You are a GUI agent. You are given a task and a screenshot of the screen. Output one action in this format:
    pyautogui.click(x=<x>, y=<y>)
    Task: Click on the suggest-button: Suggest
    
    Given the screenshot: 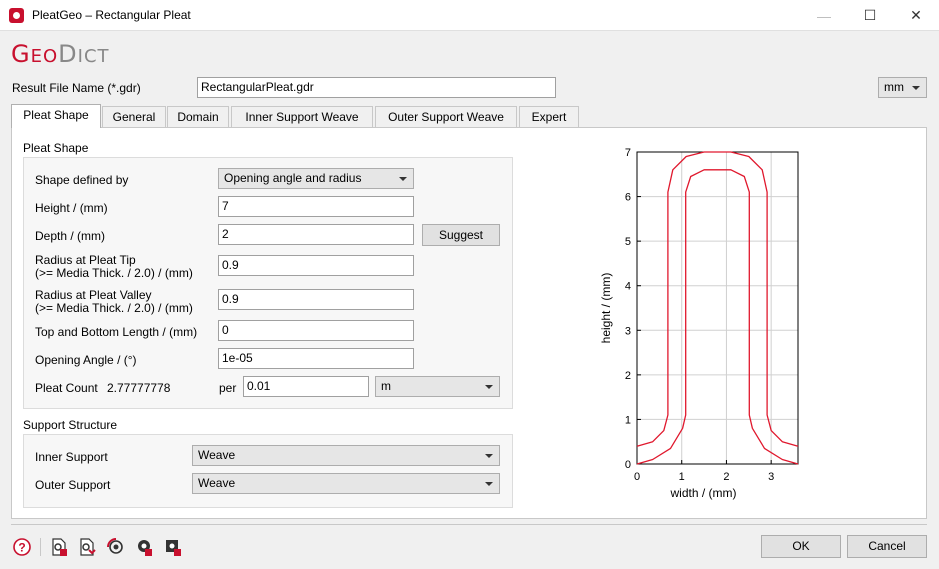 What is the action you would take?
    pyautogui.click(x=461, y=235)
    